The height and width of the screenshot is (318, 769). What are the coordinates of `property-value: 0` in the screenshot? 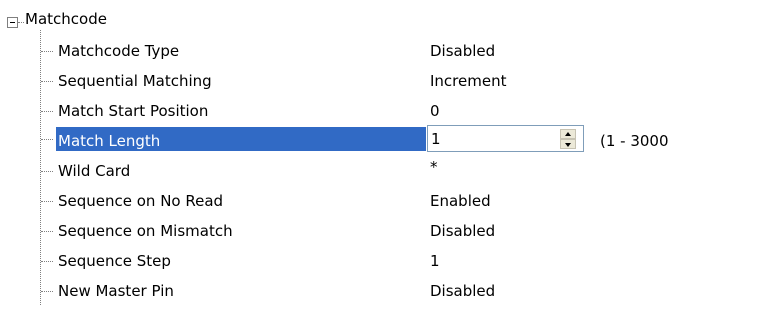 It's located at (435, 111).